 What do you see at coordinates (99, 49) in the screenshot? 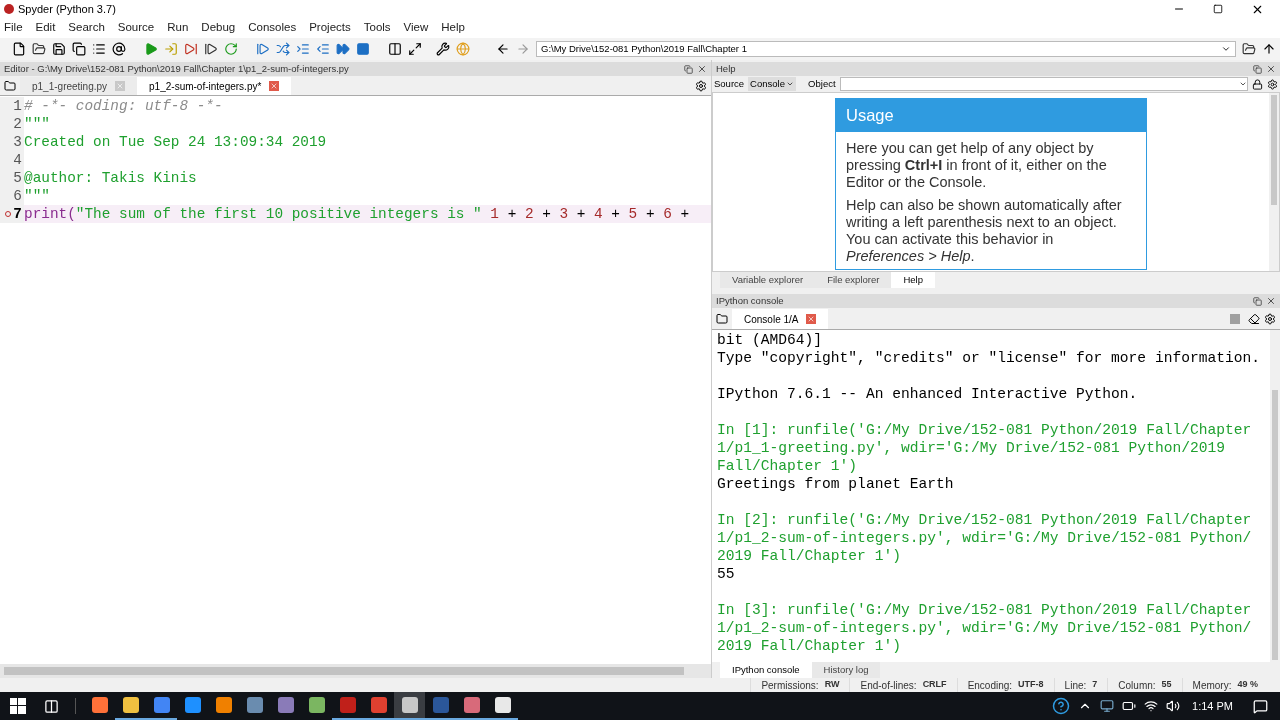
I see `list-icon` at bounding box center [99, 49].